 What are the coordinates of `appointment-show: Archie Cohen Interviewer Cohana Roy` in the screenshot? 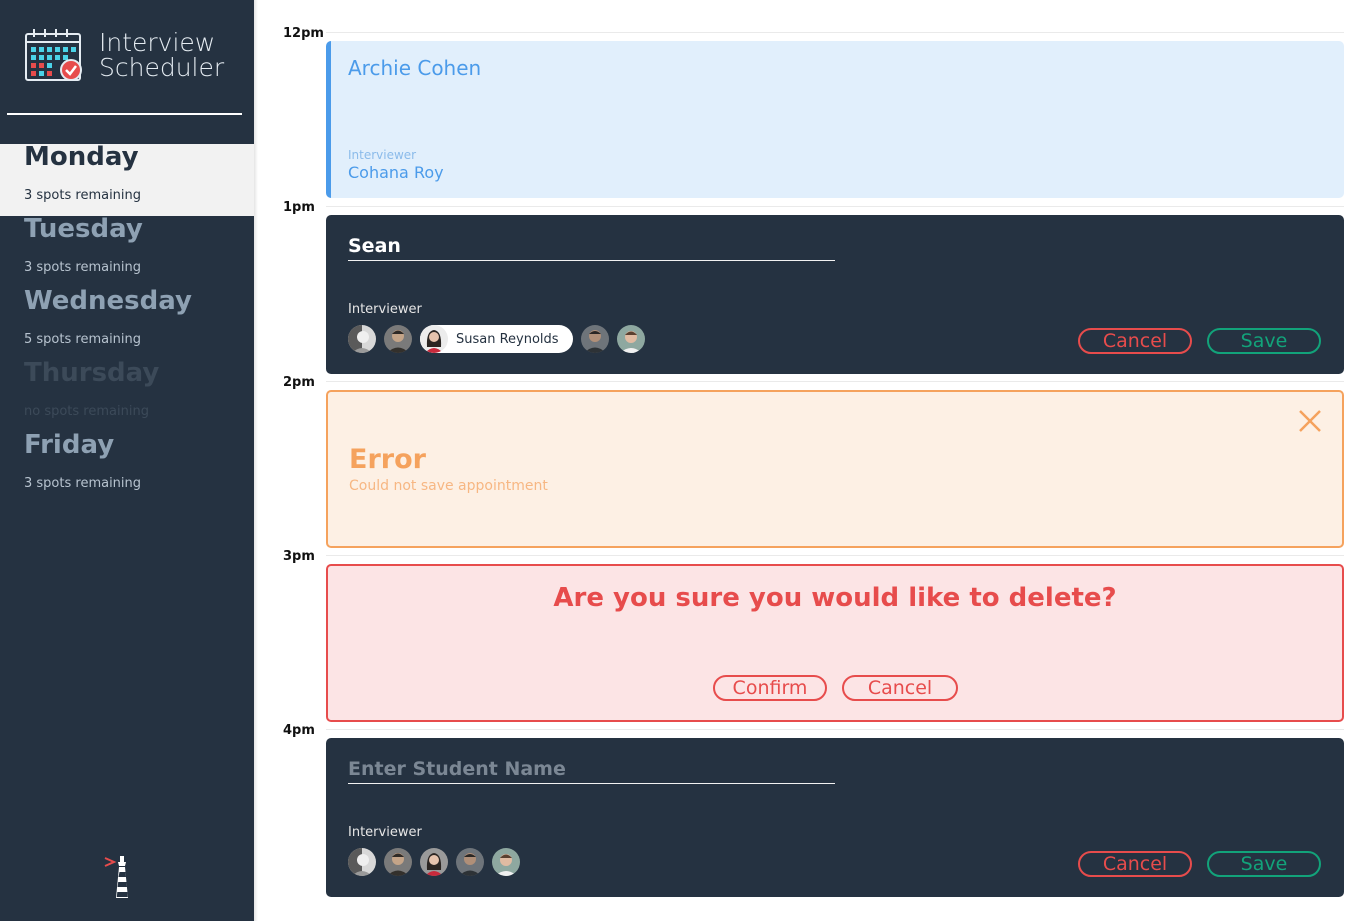 It's located at (835, 119).